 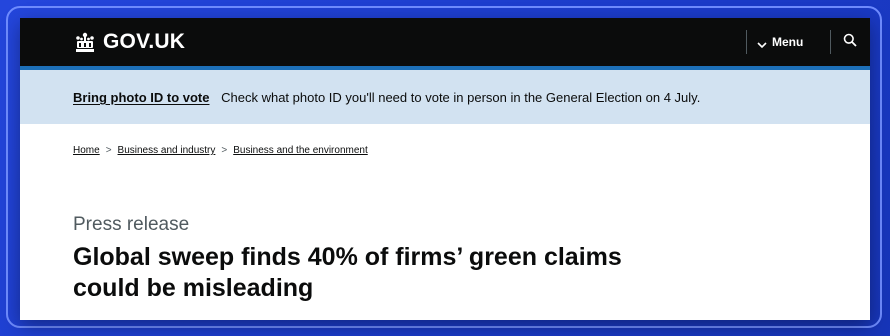 I want to click on search-button, so click(x=850, y=42).